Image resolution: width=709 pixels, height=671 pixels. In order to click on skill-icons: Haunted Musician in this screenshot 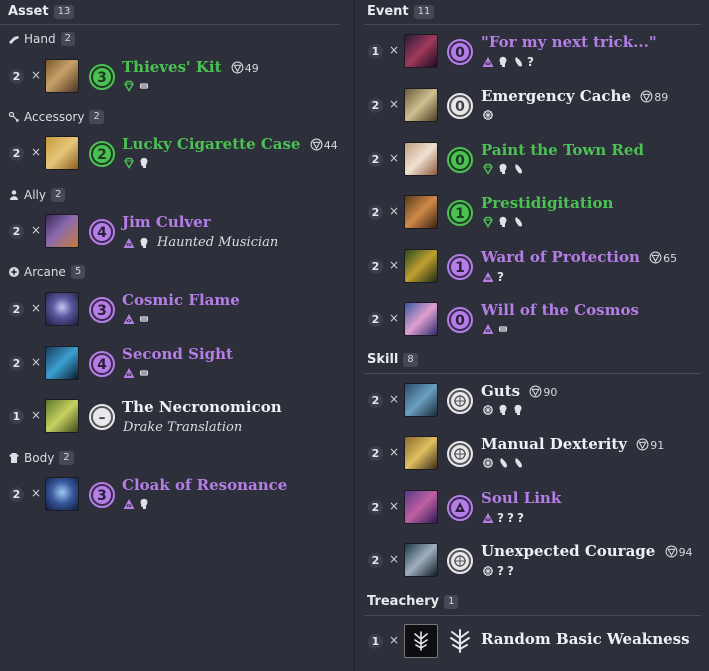, I will do `click(200, 242)`.